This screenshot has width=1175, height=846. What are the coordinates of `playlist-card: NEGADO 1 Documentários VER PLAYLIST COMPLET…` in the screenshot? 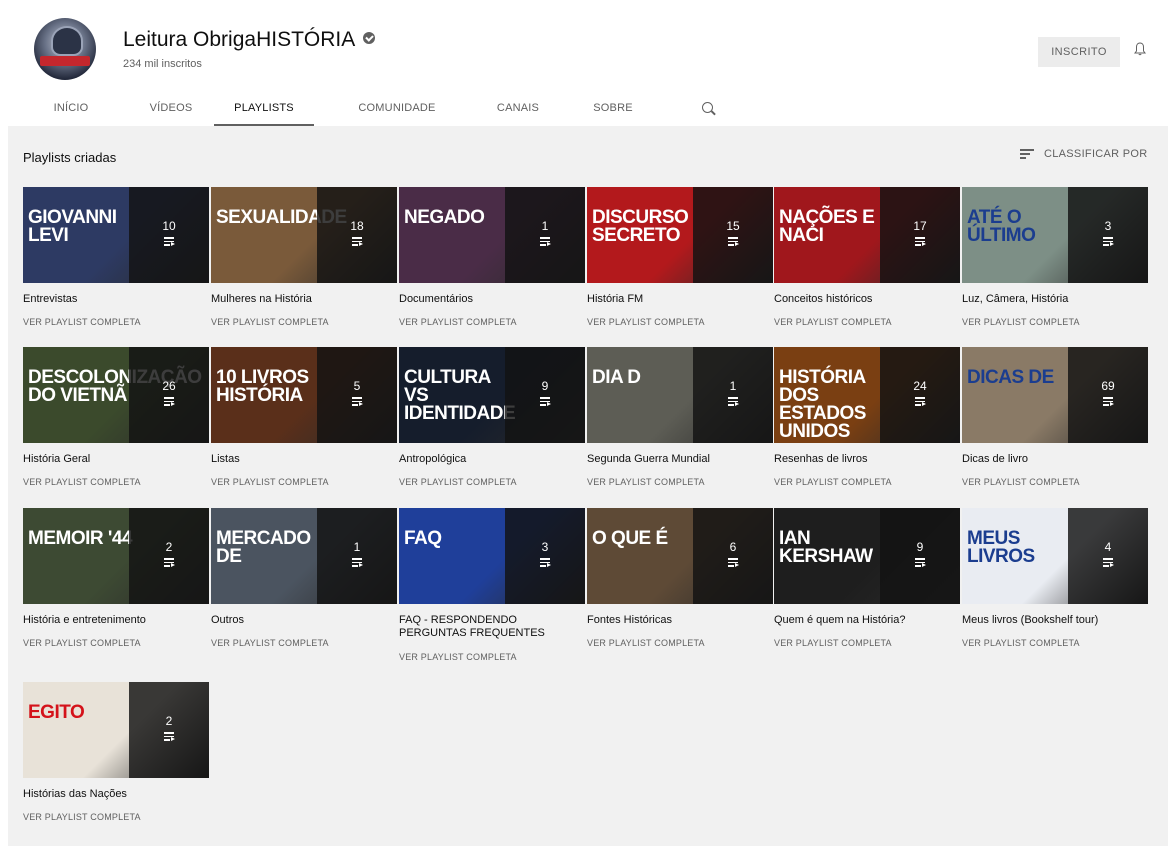 It's located at (492, 257).